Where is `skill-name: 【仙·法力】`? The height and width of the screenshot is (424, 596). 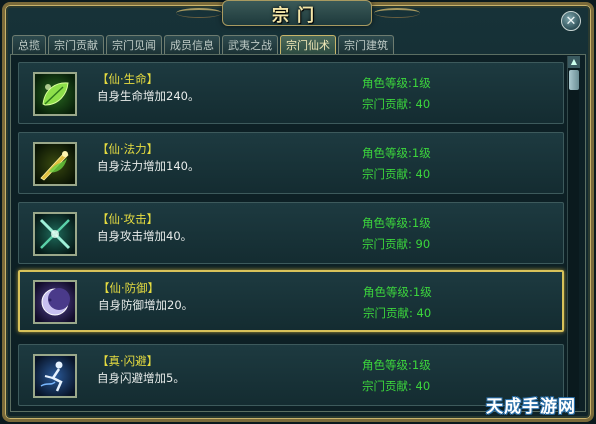
skill-name: 【仙·法力】 is located at coordinates (128, 149).